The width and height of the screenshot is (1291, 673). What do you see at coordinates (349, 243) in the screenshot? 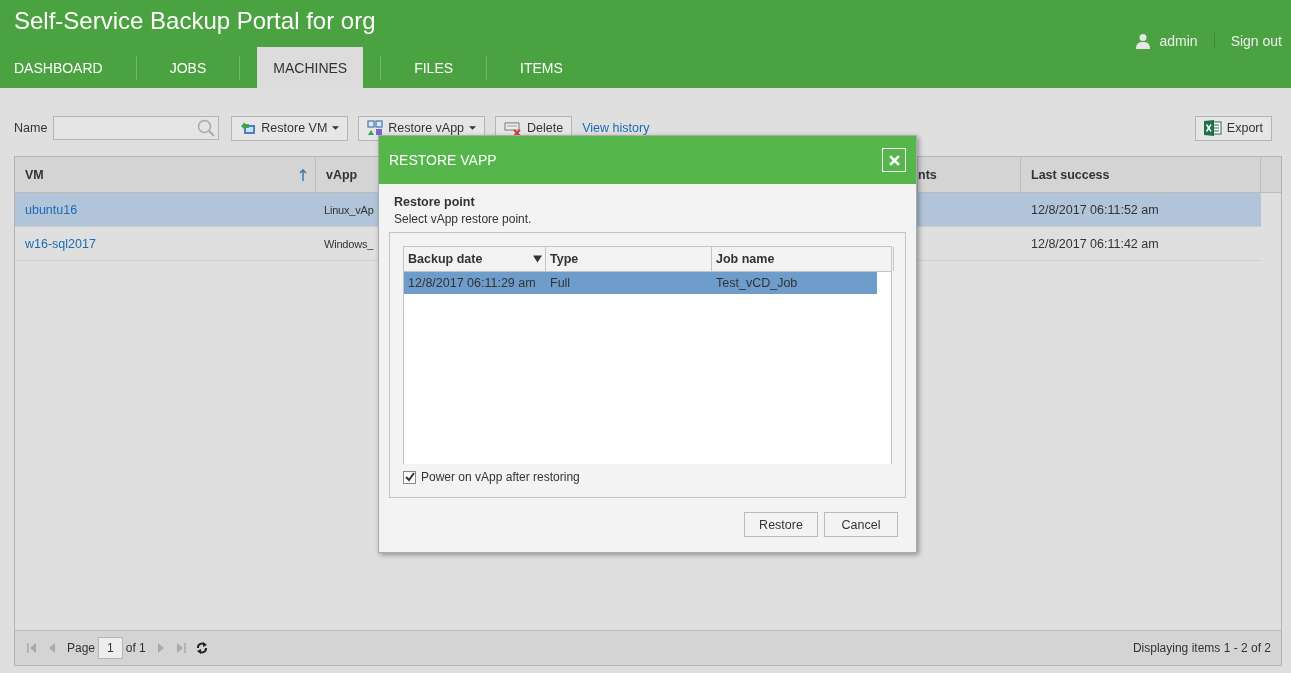
I see `table-cell-text: Windows_` at bounding box center [349, 243].